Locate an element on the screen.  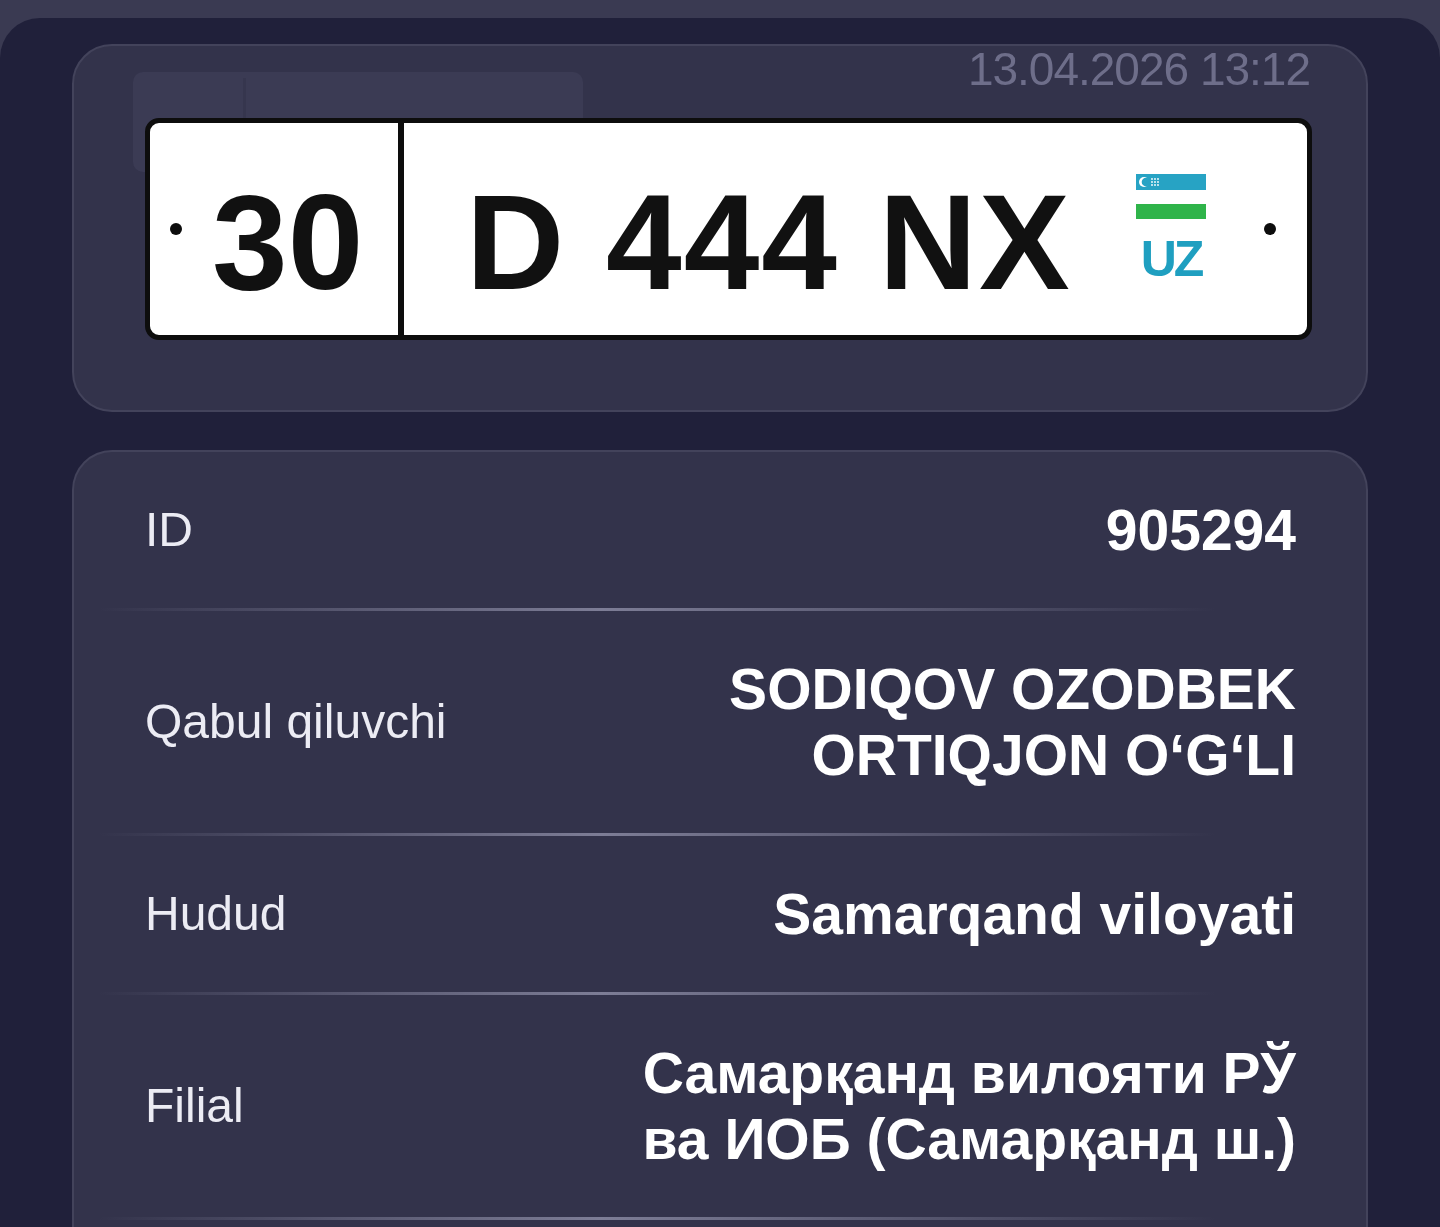
field-value: 905294 is located at coordinates (1200, 530).